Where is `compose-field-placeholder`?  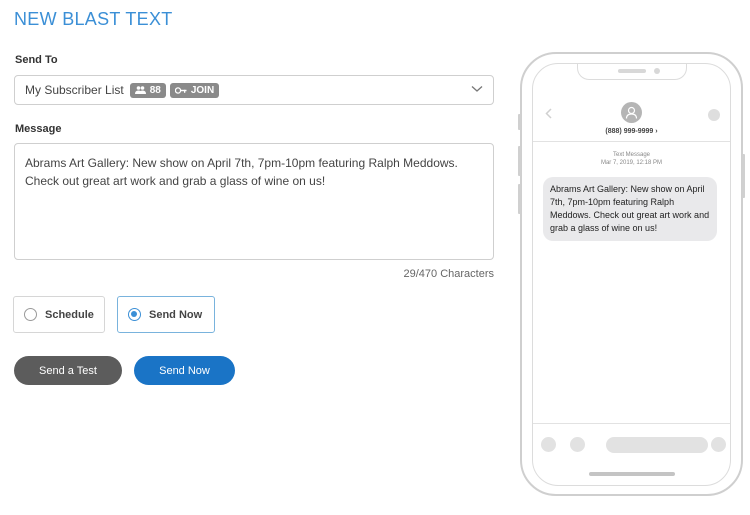 compose-field-placeholder is located at coordinates (657, 445).